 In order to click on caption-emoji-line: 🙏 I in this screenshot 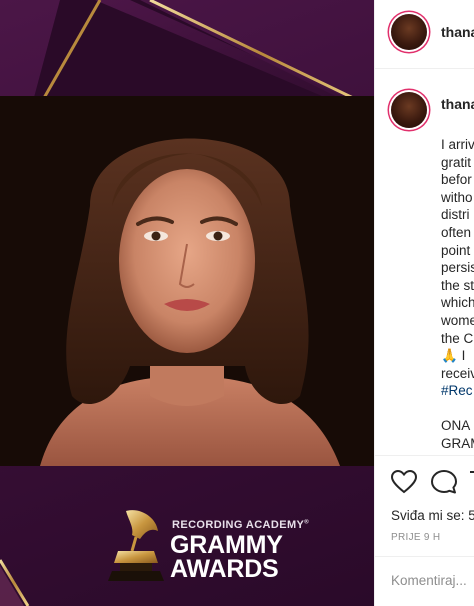, I will do `click(453, 356)`.